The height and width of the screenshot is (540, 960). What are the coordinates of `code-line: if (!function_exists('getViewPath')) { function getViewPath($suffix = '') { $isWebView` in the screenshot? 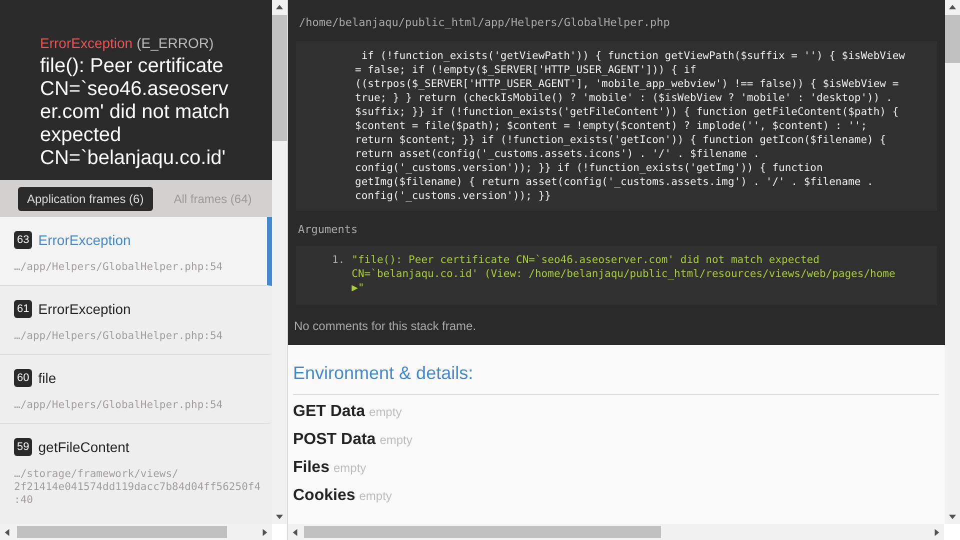 It's located at (633, 56).